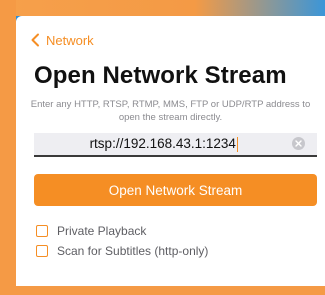  What do you see at coordinates (162, 8) in the screenshot?
I see `background-top-strip` at bounding box center [162, 8].